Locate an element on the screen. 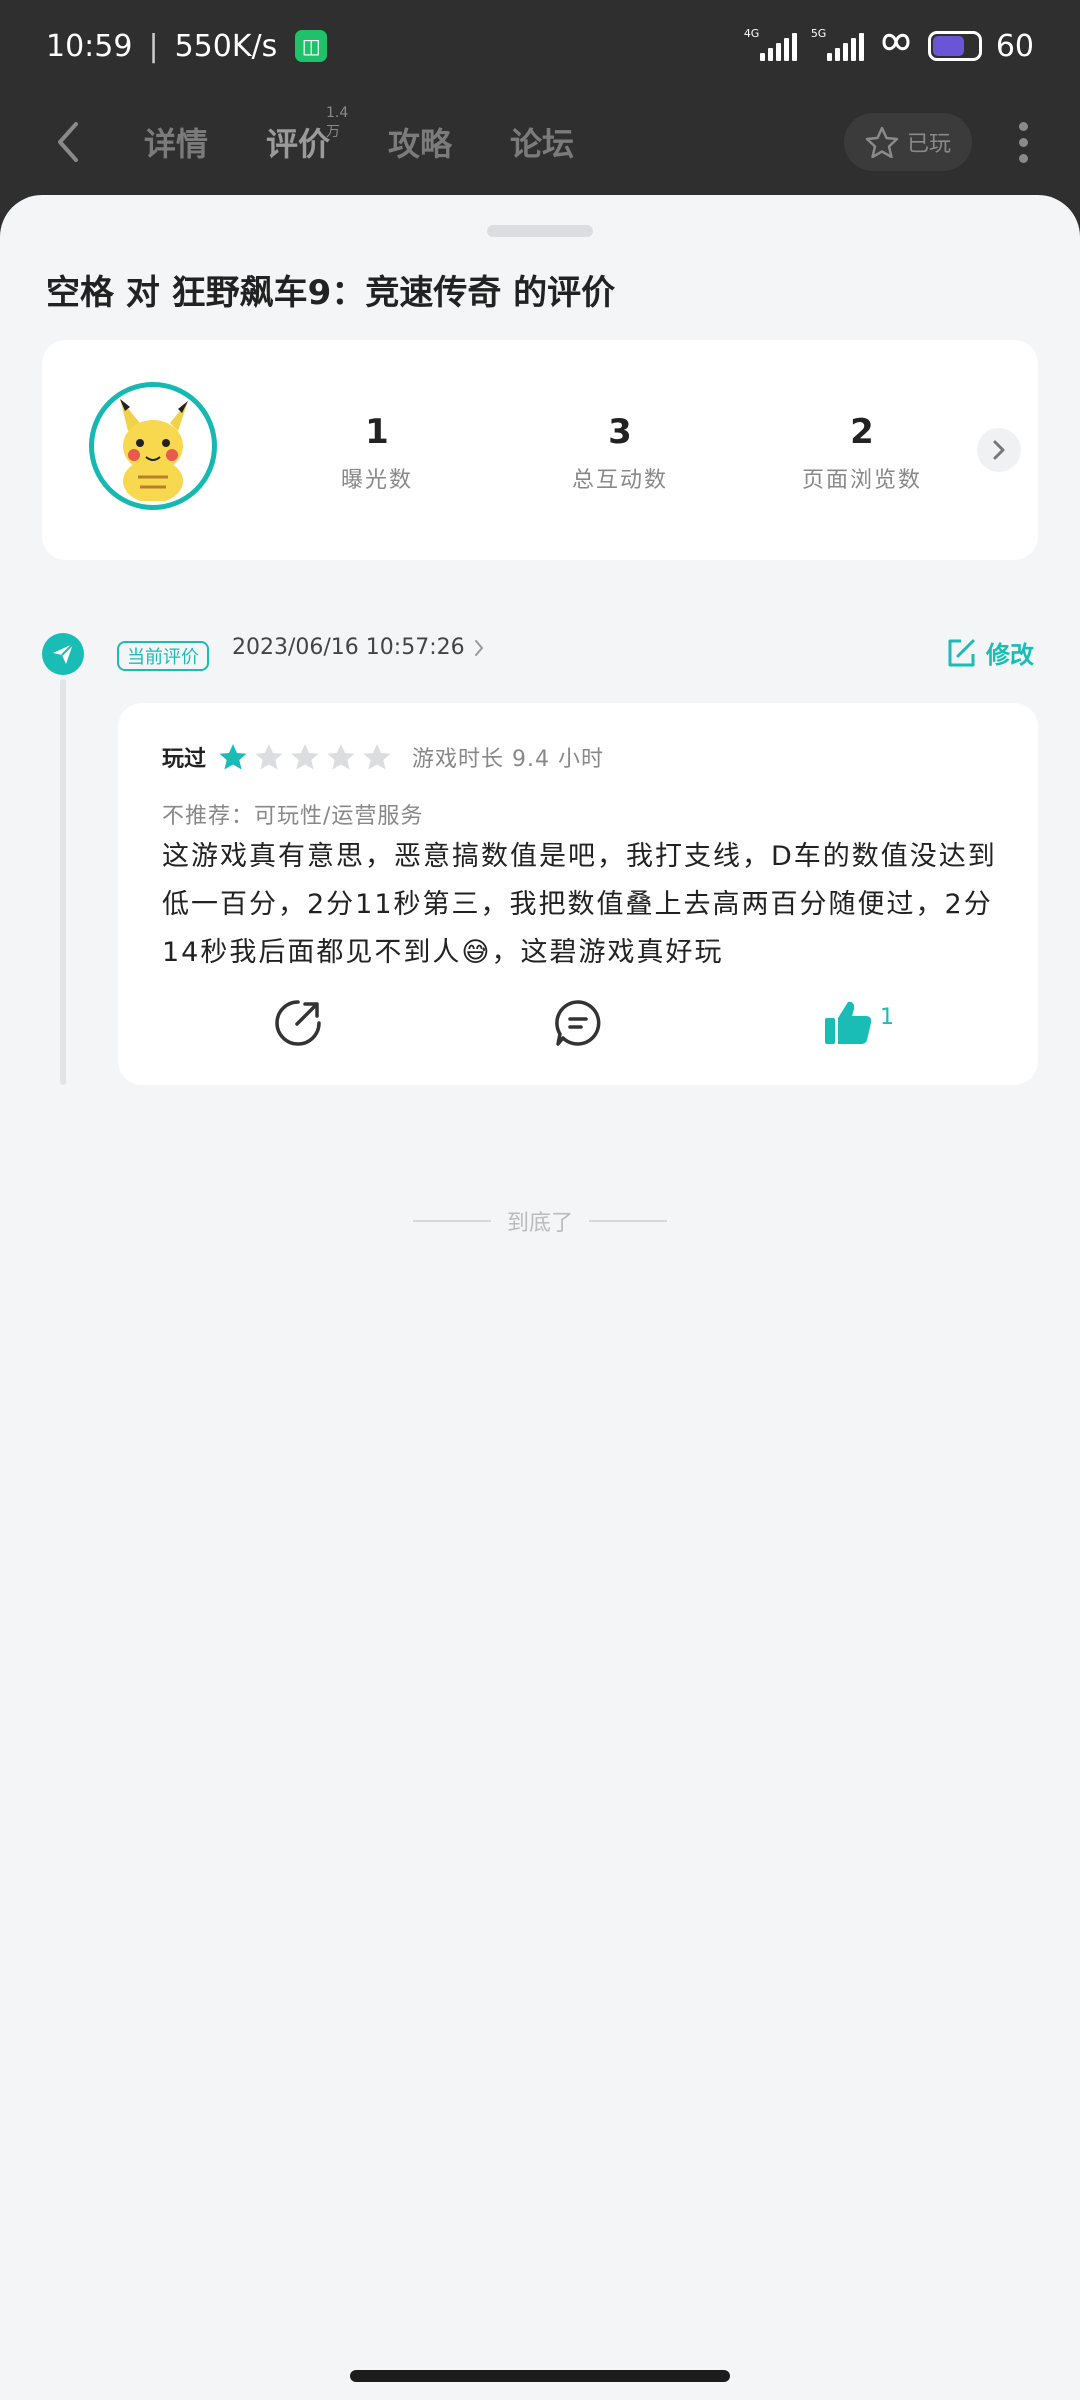  playtime: 游戏时长 9.4 小时 is located at coordinates (508, 759).